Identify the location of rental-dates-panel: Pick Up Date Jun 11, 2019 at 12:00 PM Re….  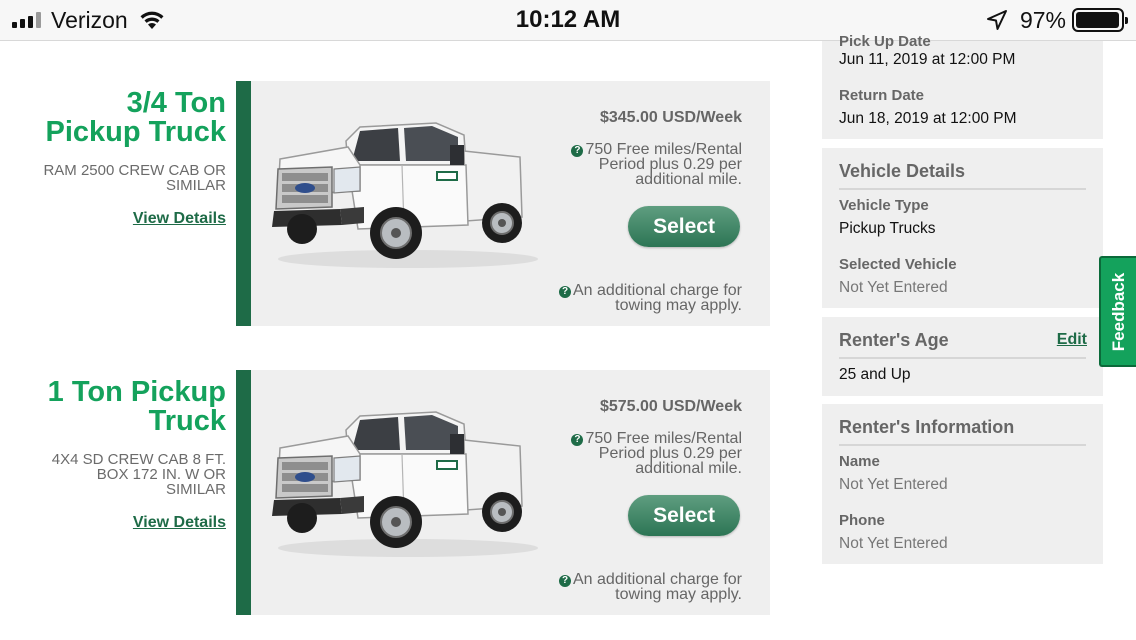
(962, 86).